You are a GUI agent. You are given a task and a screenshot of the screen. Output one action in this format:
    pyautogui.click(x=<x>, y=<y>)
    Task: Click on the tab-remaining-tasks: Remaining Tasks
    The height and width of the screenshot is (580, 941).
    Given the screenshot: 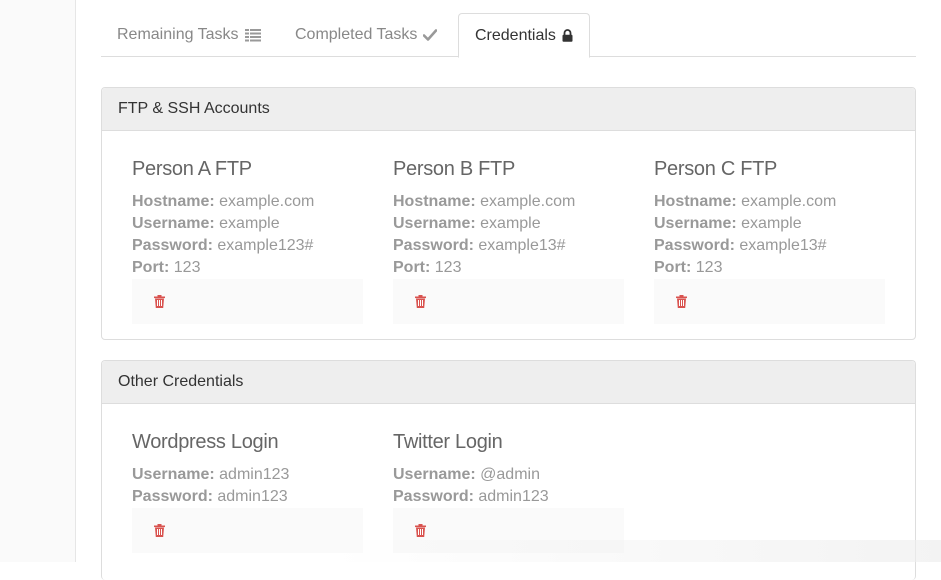 What is the action you would take?
    pyautogui.click(x=189, y=35)
    